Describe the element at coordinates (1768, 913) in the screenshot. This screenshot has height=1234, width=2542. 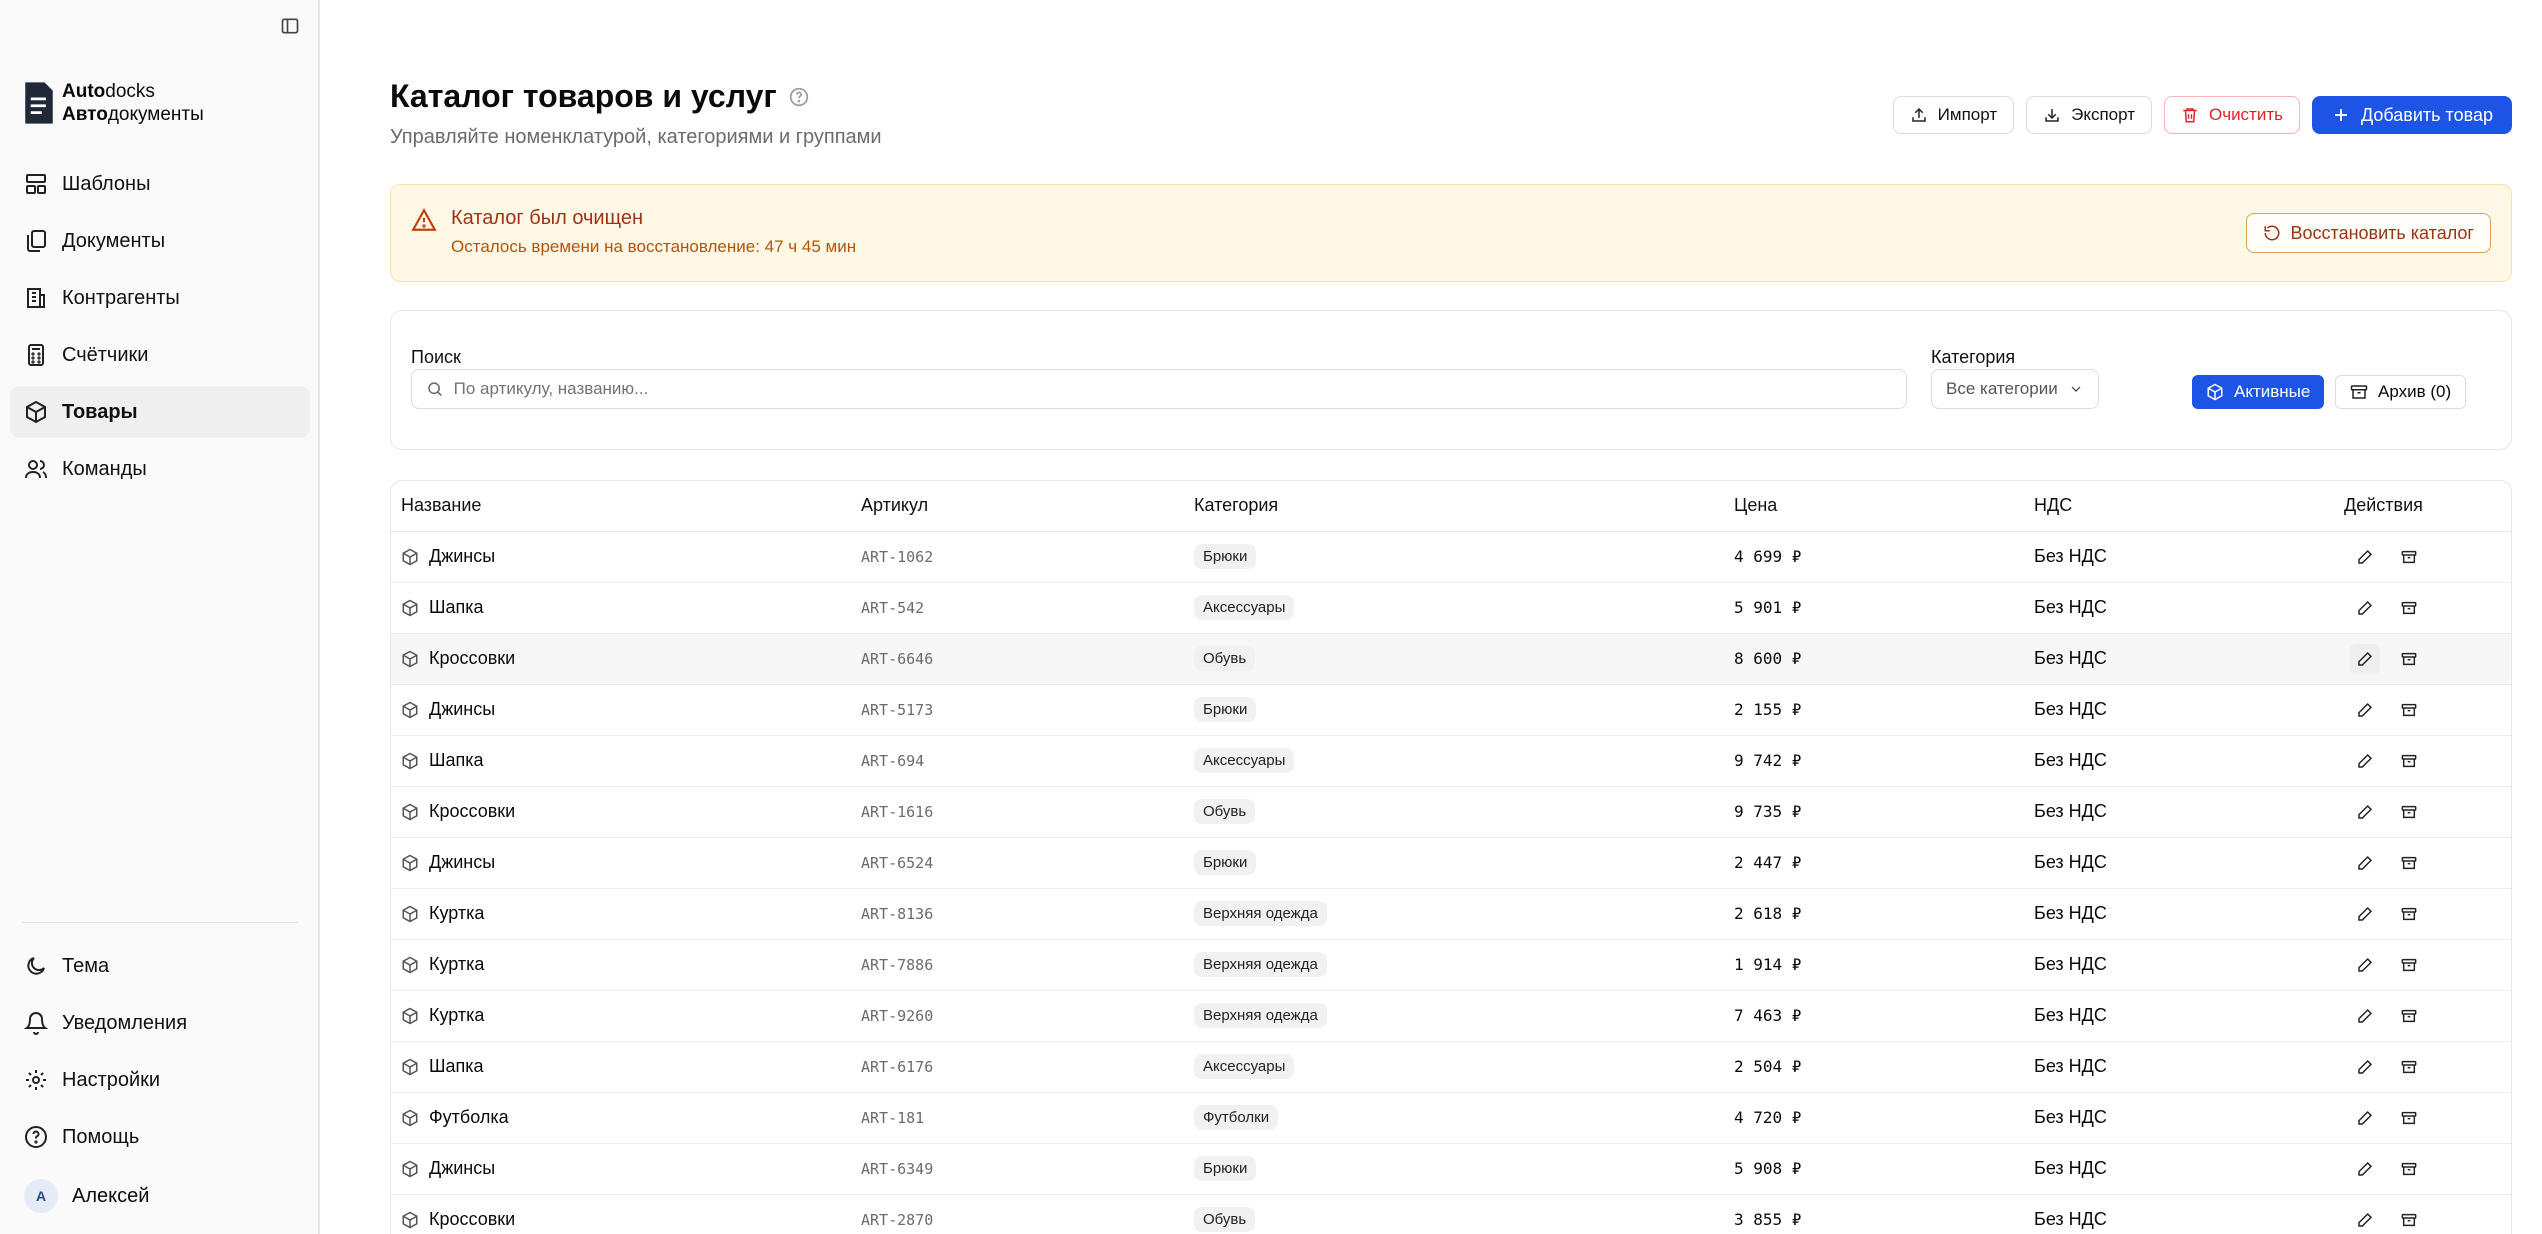
I see `product-price: 2 618 ₽` at that location.